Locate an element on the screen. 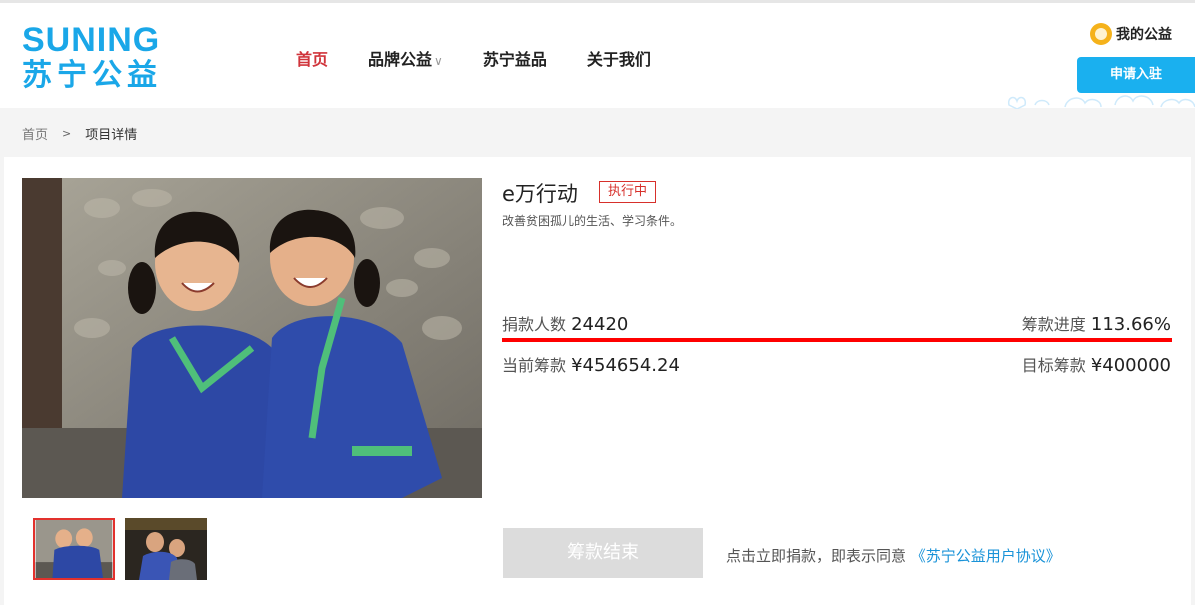  main-nav: 首页 品牌公益 ∨ 苏宁益品 关于我们 is located at coordinates (493, 58).